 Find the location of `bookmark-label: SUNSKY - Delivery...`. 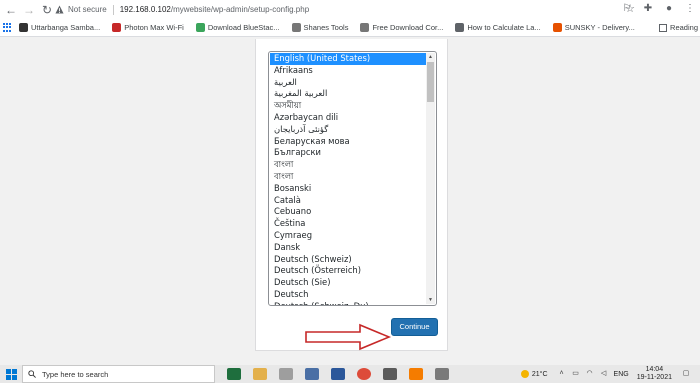

bookmark-label: SUNSKY - Delivery... is located at coordinates (599, 27).